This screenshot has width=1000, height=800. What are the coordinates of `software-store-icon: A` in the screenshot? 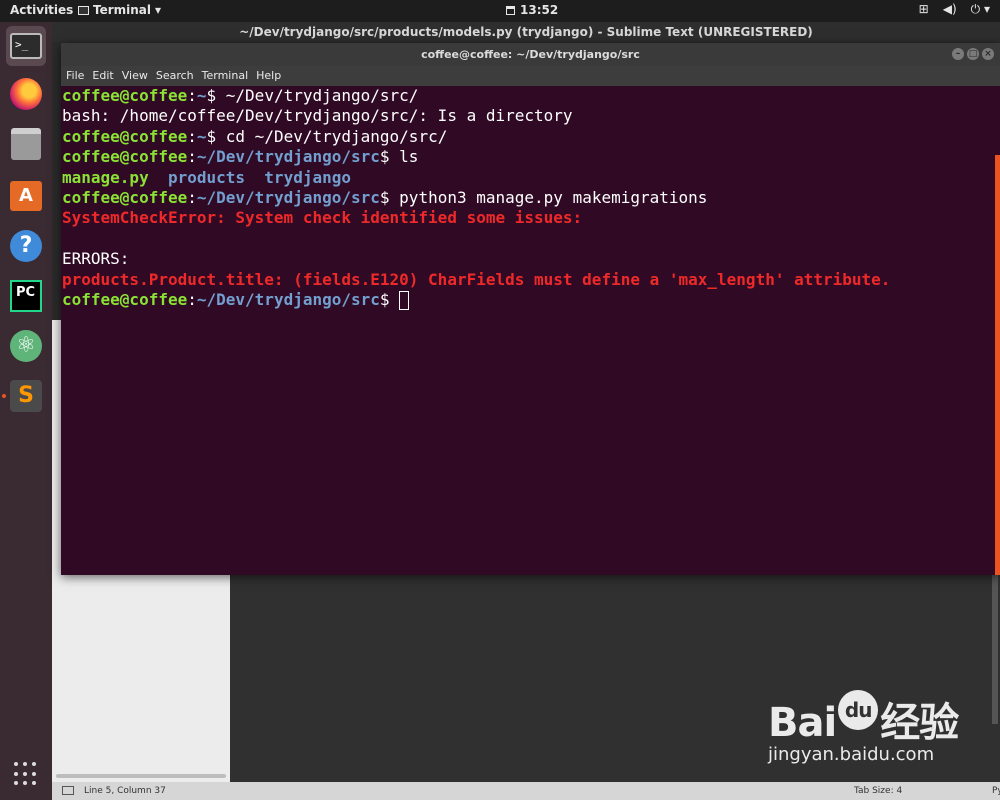 It's located at (26, 196).